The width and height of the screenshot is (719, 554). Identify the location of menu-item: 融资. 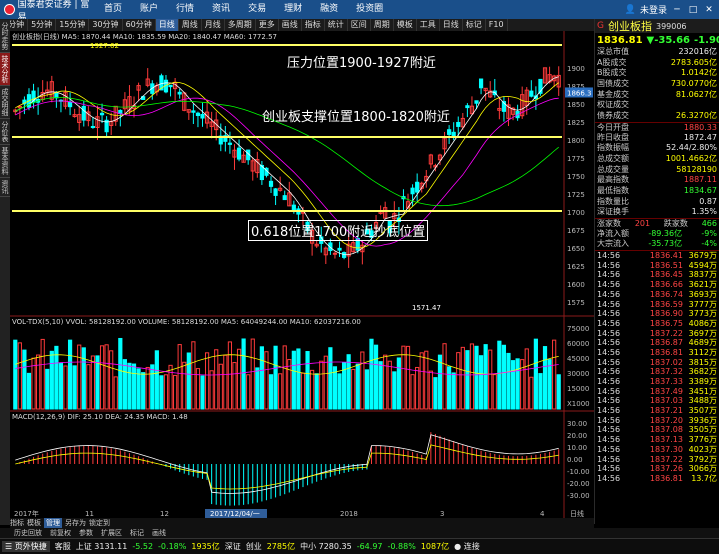
(329, 9).